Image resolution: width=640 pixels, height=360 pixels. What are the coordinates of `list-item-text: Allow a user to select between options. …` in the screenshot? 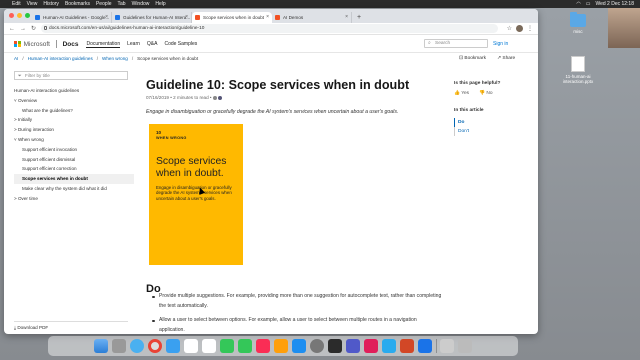 It's located at (288, 325).